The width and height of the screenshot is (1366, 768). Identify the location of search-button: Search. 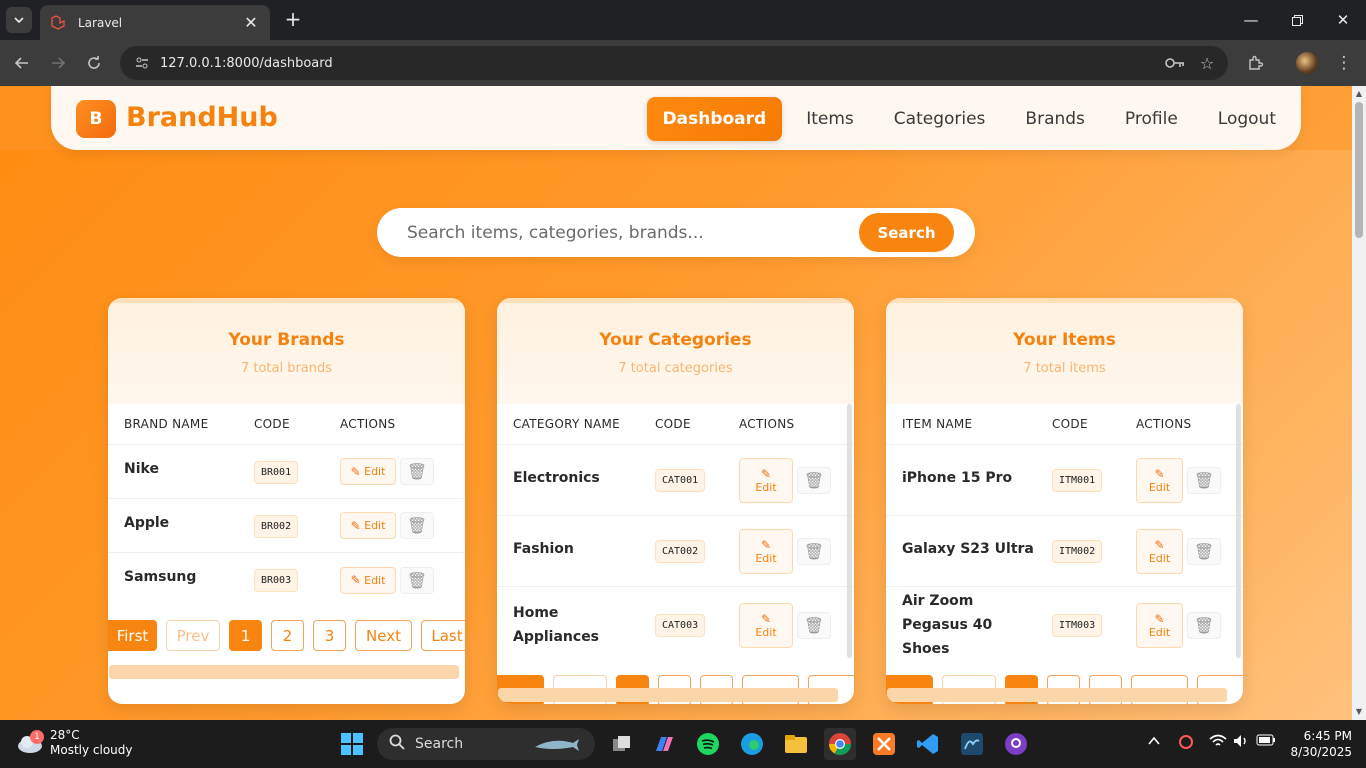
(906, 232).